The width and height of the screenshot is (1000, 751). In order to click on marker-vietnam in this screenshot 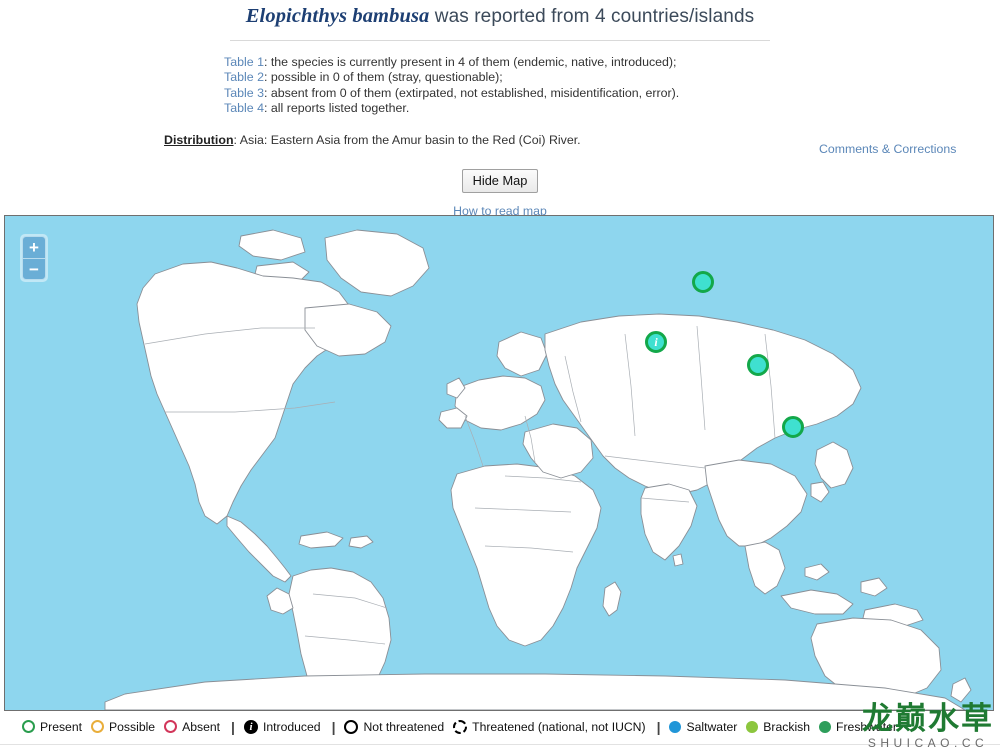, I will do `click(793, 427)`.